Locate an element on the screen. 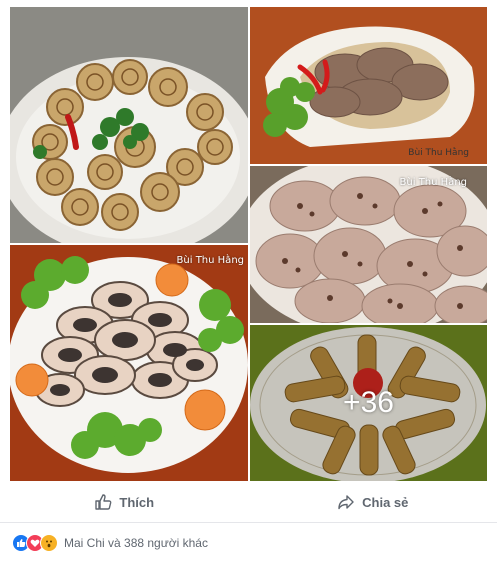  more-photos-overlay: +36 is located at coordinates (368, 403).